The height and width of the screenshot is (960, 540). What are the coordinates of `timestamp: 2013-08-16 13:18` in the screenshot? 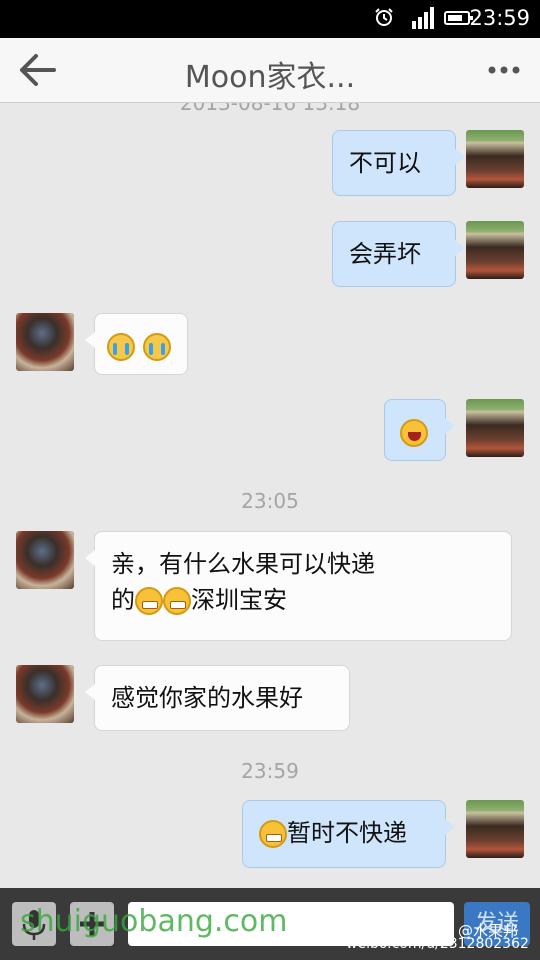 It's located at (270, 109).